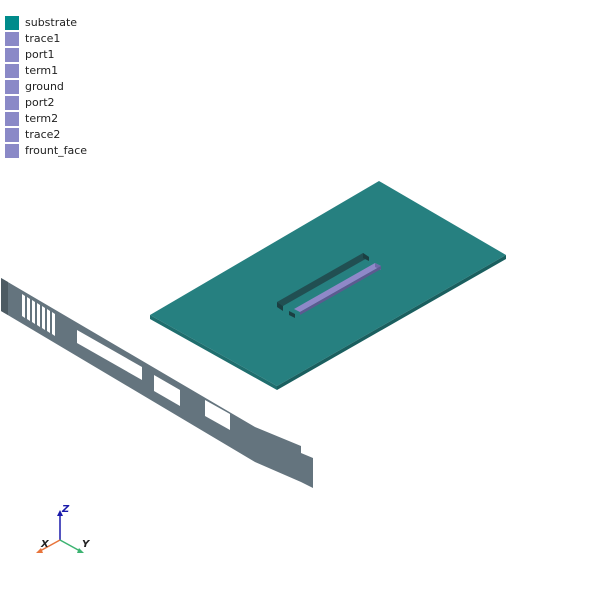 This screenshot has height=600, width=600. I want to click on legend-label: substrate, so click(51, 22).